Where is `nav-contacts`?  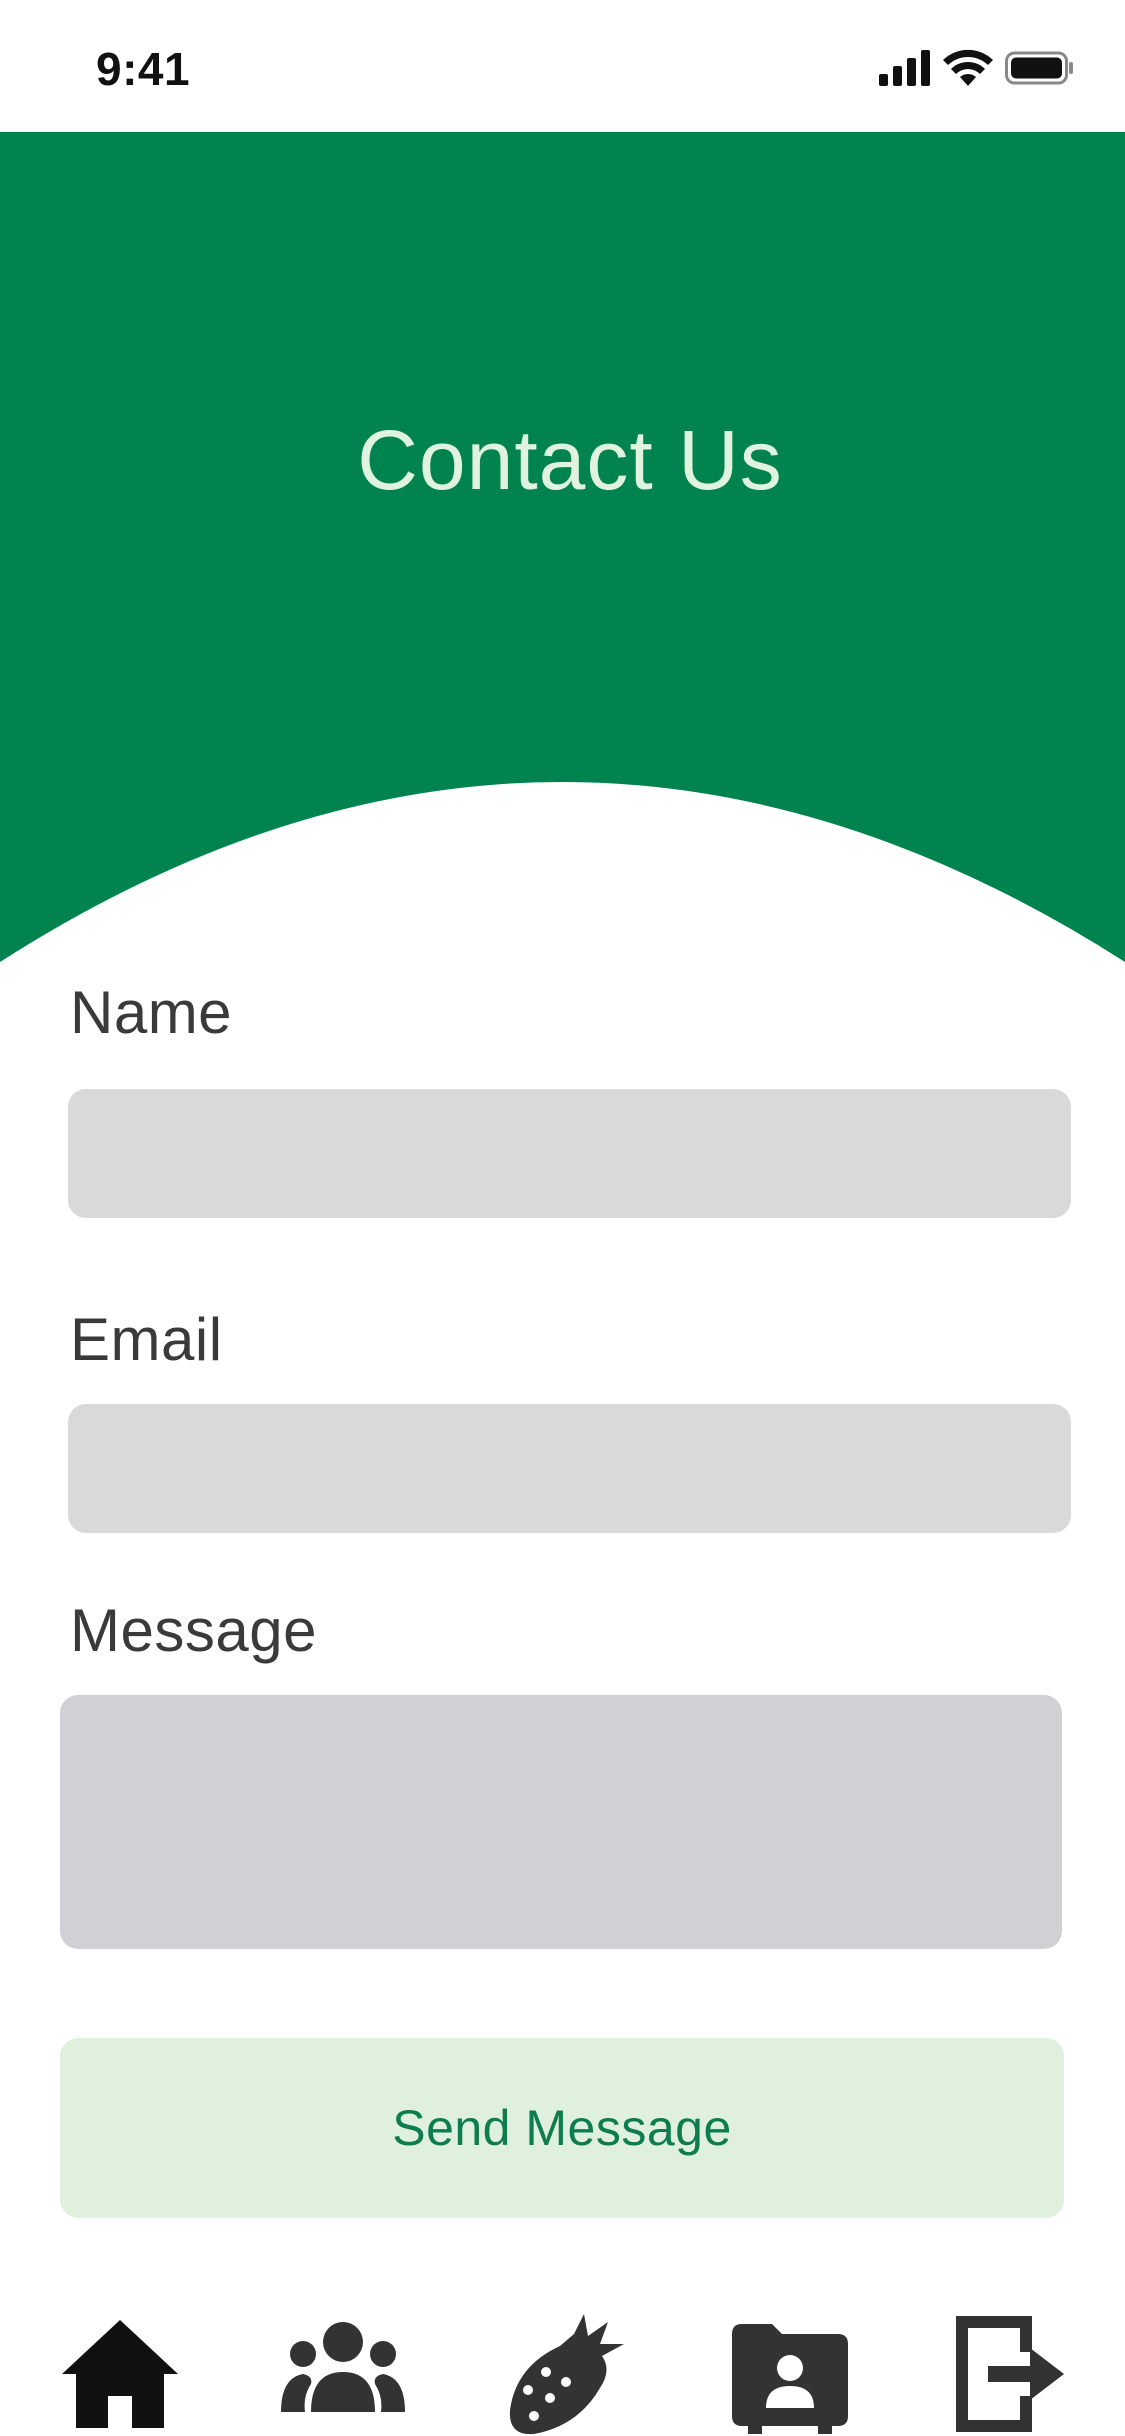
nav-contacts is located at coordinates (790, 2374).